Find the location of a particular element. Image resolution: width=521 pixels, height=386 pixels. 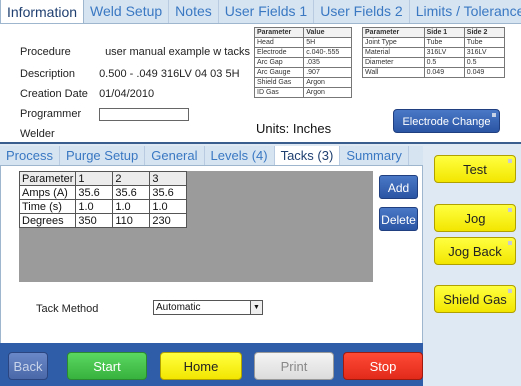

procedure-value: user manual example w tacks is located at coordinates (177, 52).